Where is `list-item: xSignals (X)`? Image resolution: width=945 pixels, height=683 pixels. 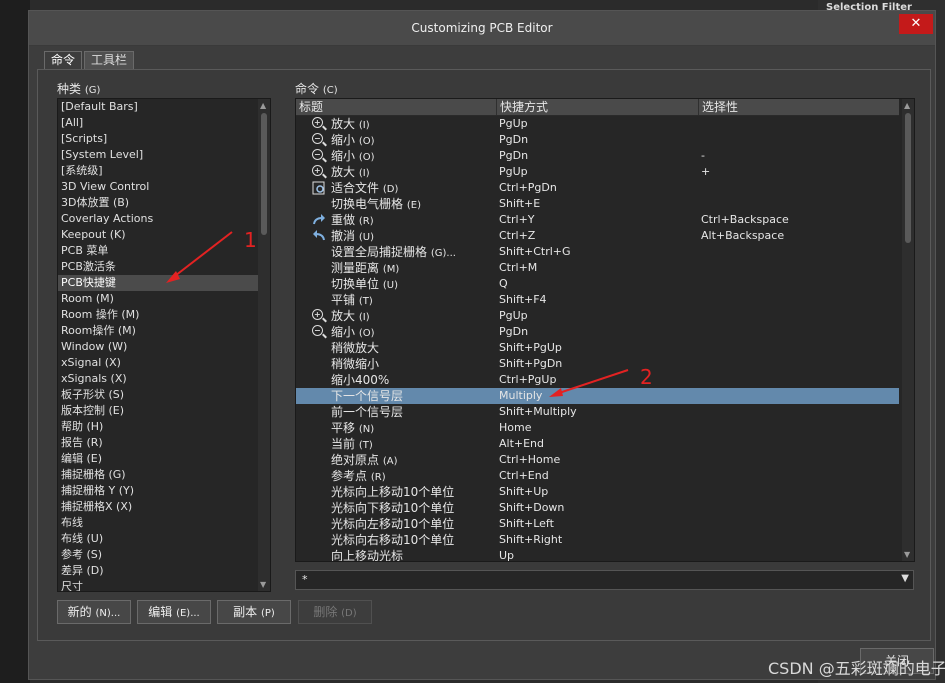 list-item: xSignals (X) is located at coordinates (164, 379).